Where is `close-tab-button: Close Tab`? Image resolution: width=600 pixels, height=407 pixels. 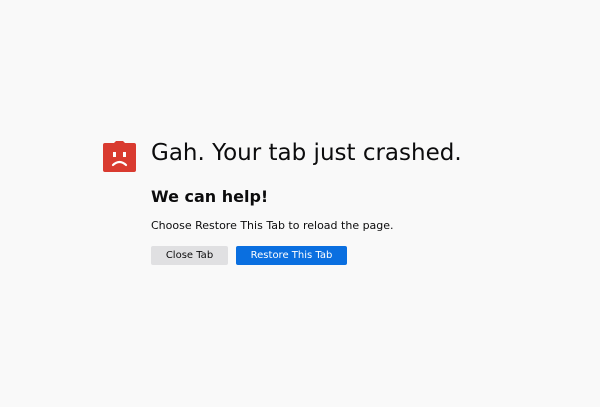
close-tab-button: Close Tab is located at coordinates (189, 255).